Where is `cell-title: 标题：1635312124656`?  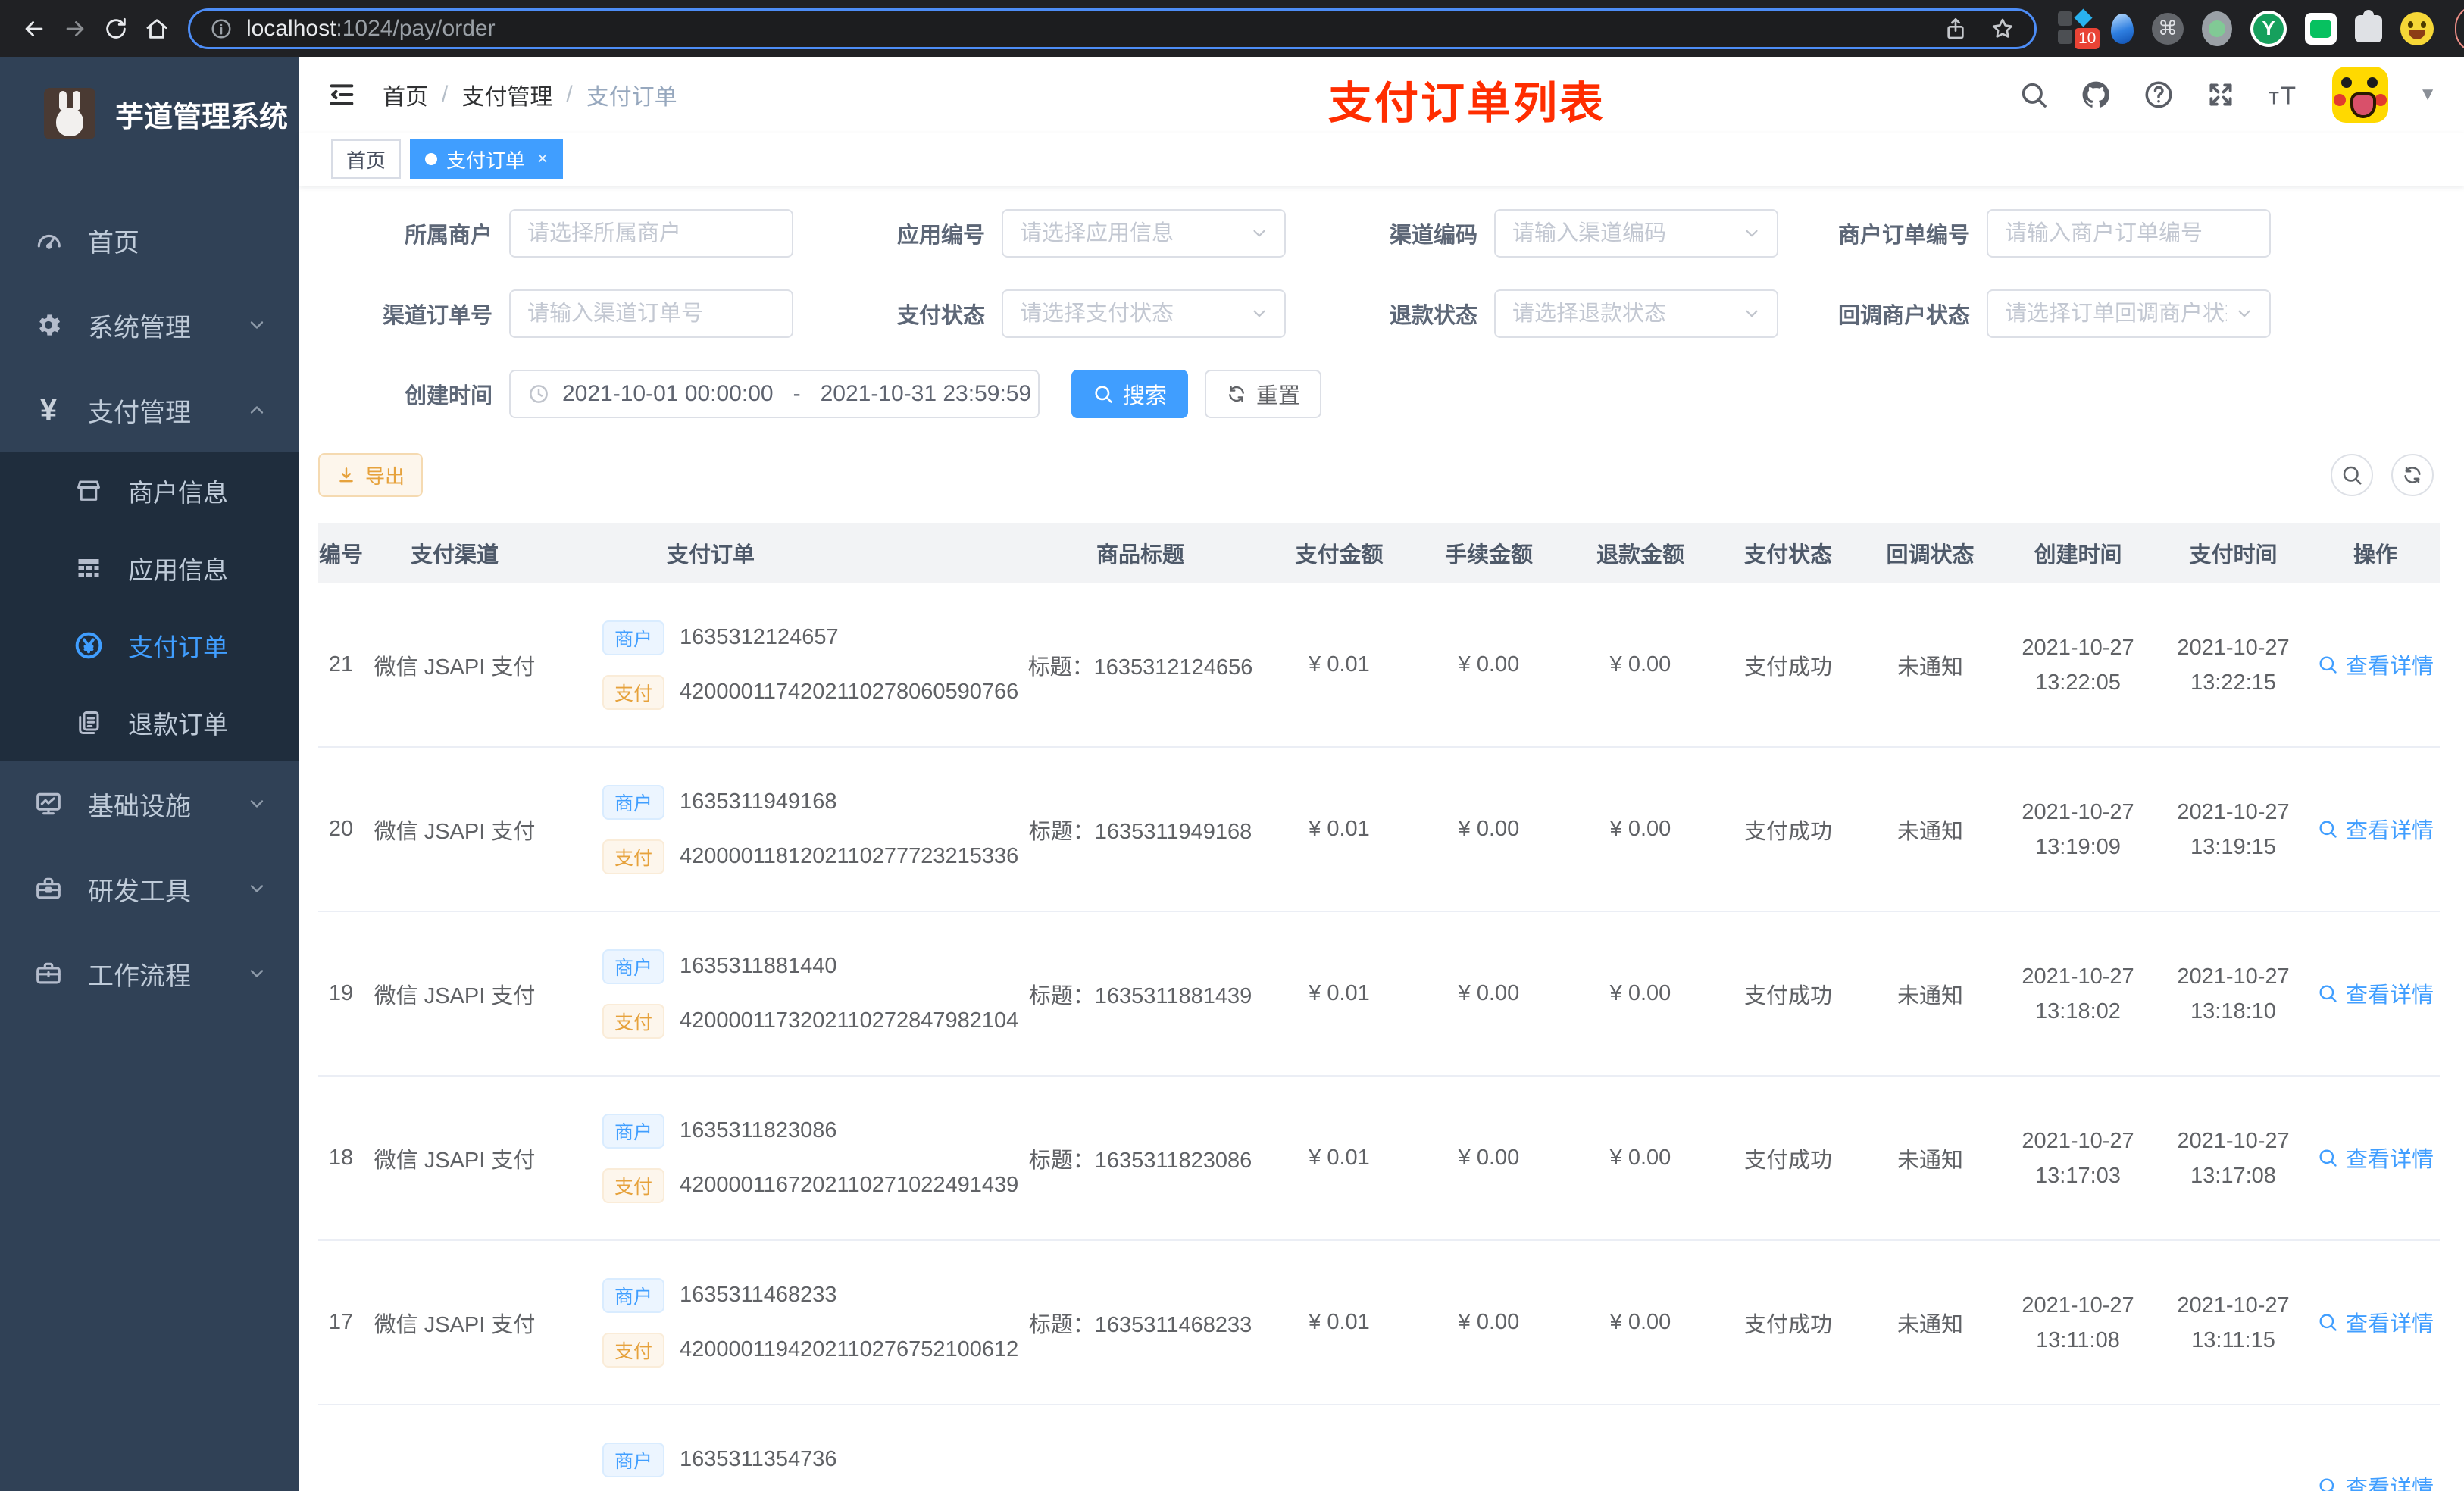 cell-title: 标题：1635312124656 is located at coordinates (1140, 665).